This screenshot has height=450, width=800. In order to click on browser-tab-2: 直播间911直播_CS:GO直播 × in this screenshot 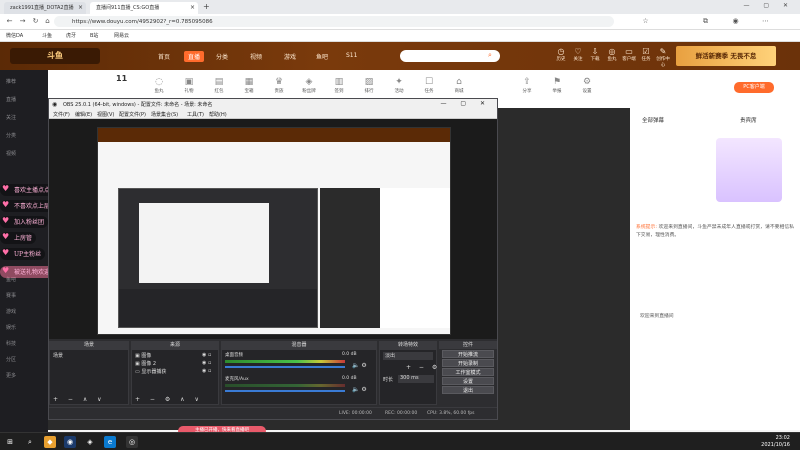, I will do `click(144, 8)`.